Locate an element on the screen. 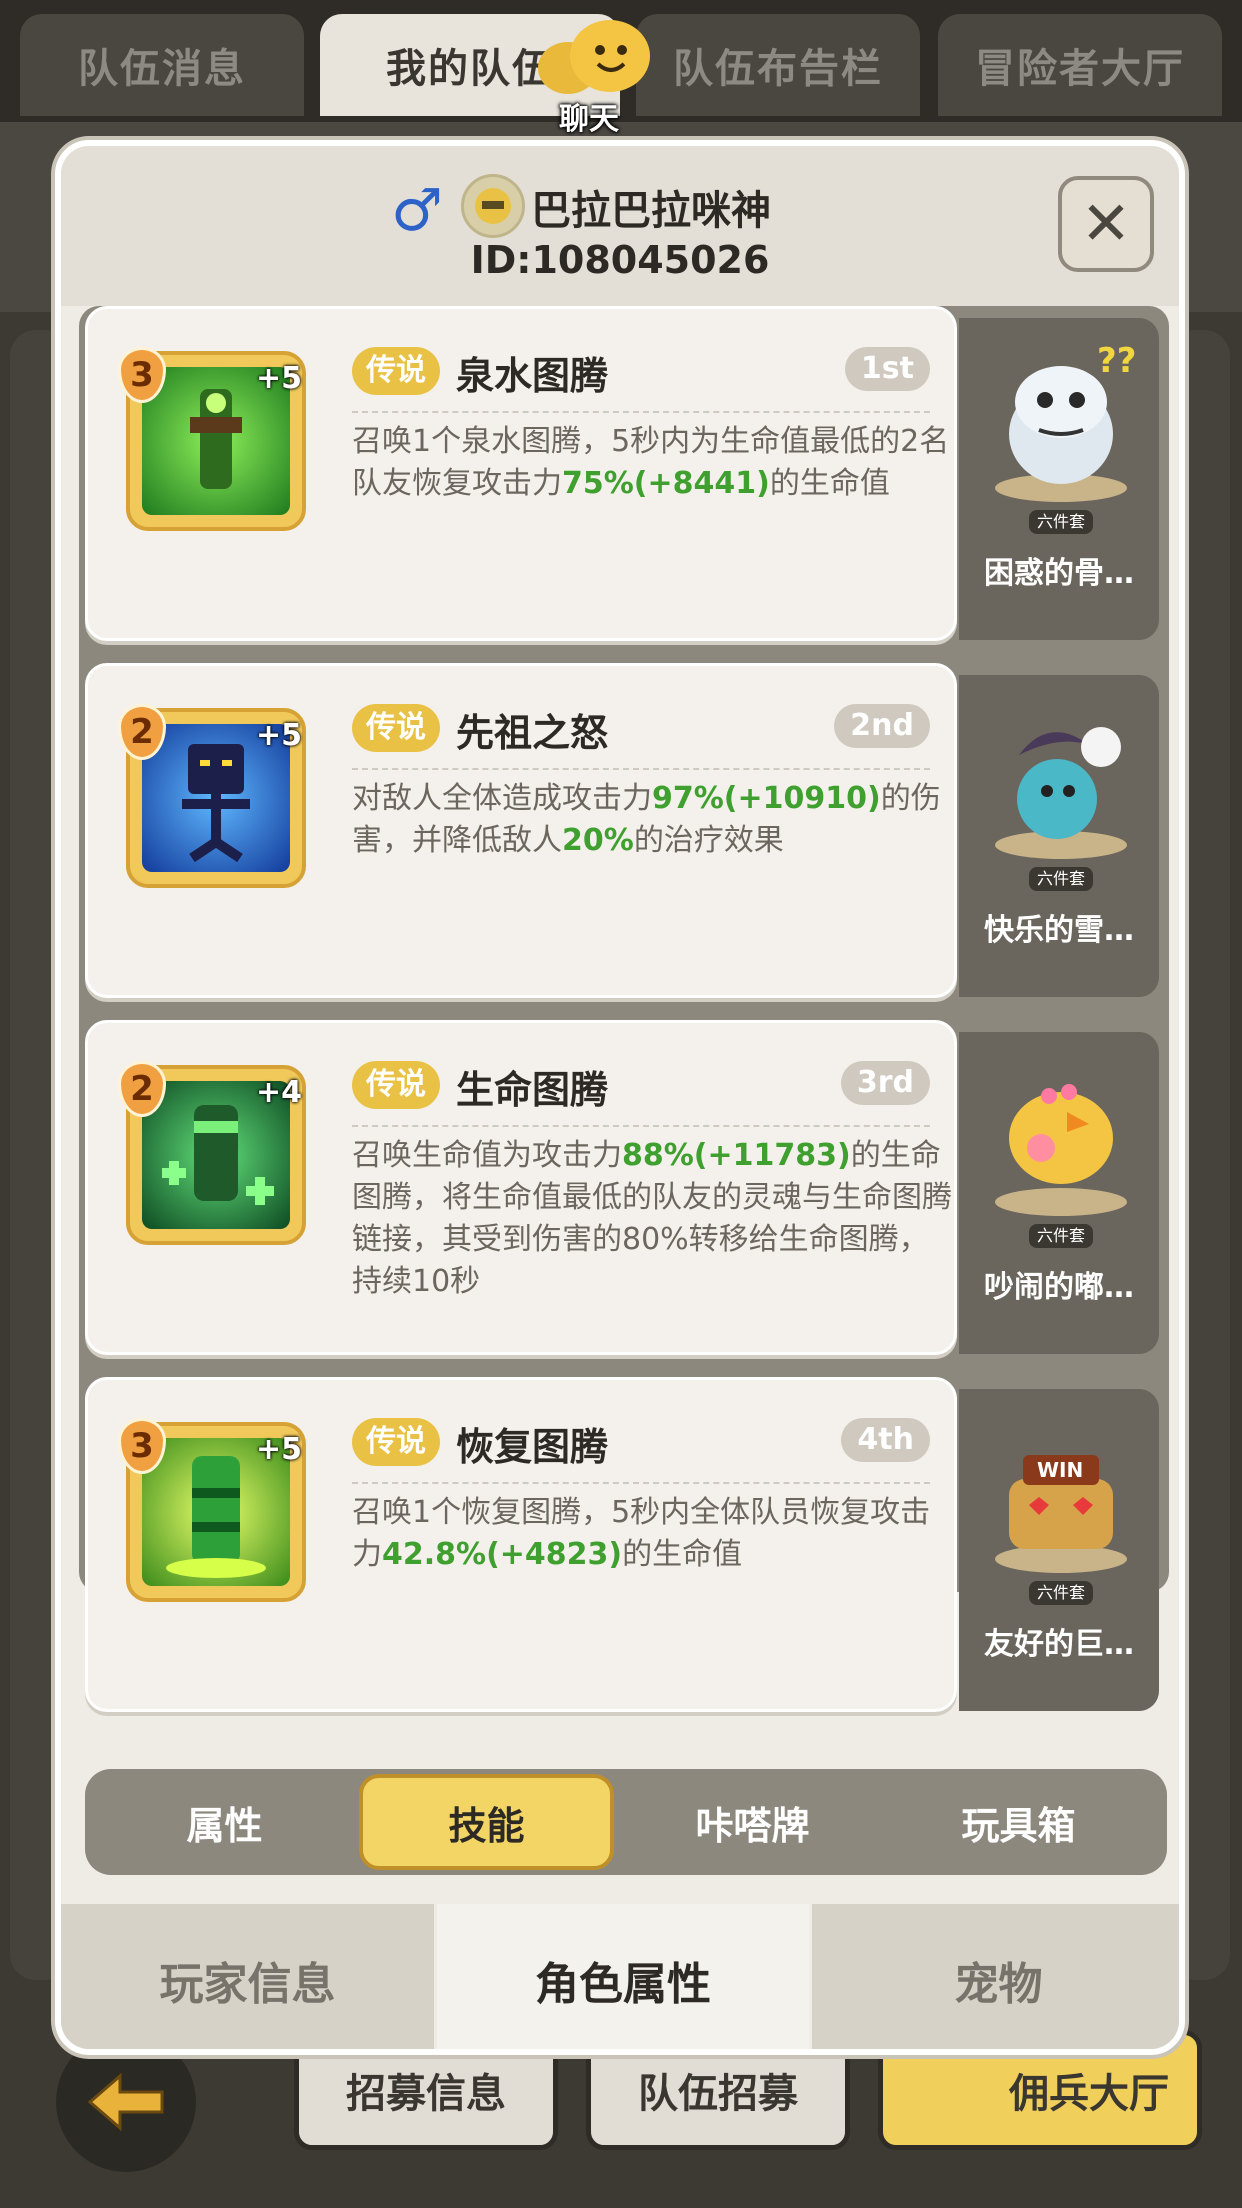  svg-text: WIN is located at coordinates (1060, 1470).